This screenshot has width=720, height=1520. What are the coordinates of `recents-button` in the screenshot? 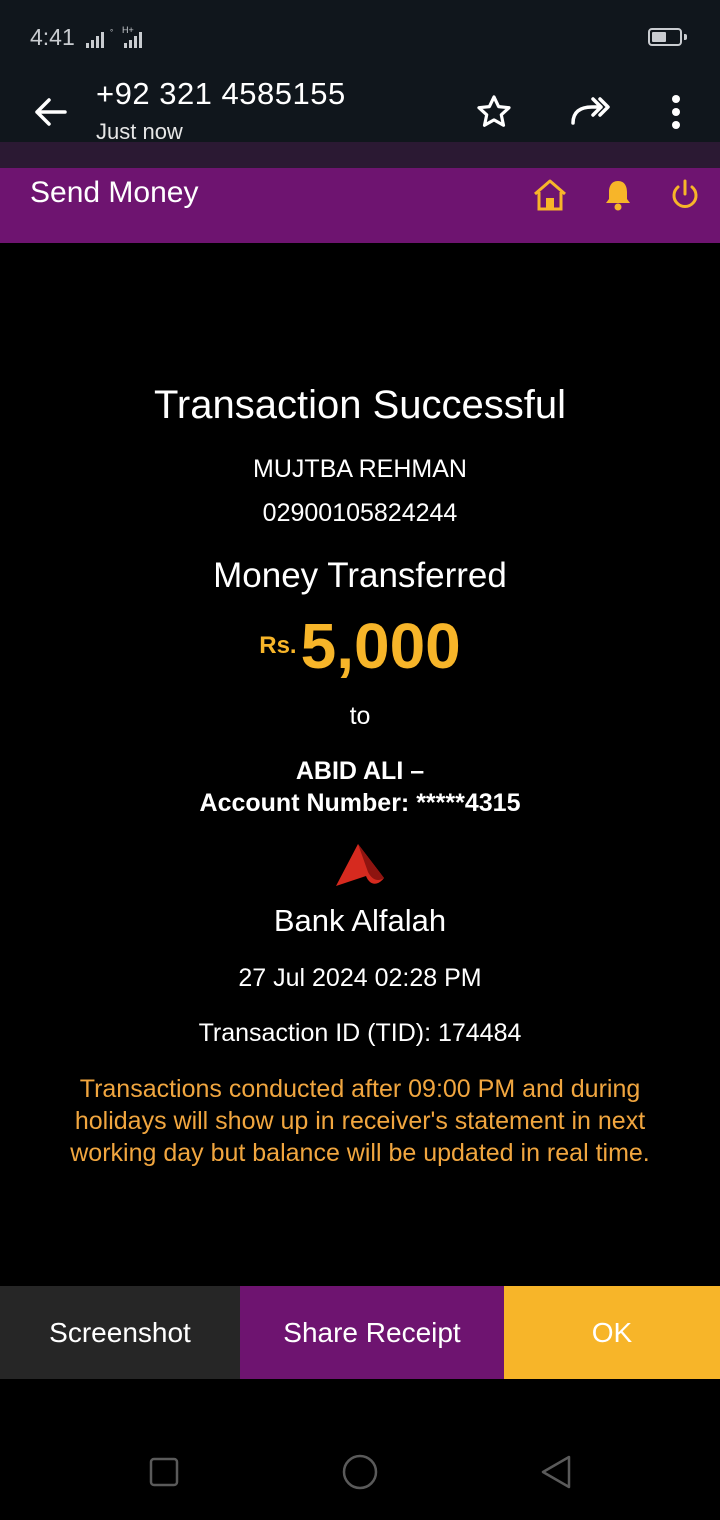 It's located at (164, 1472).